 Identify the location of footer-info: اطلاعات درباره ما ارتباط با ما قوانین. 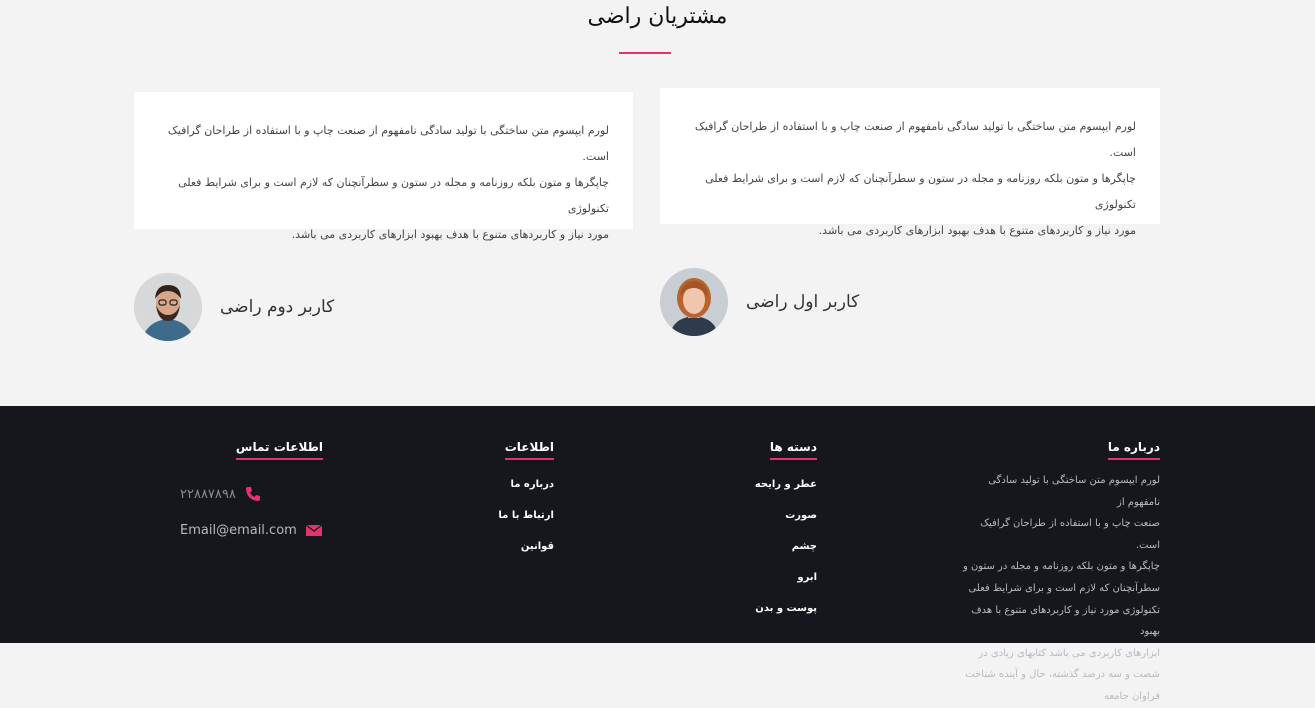
(517, 503).